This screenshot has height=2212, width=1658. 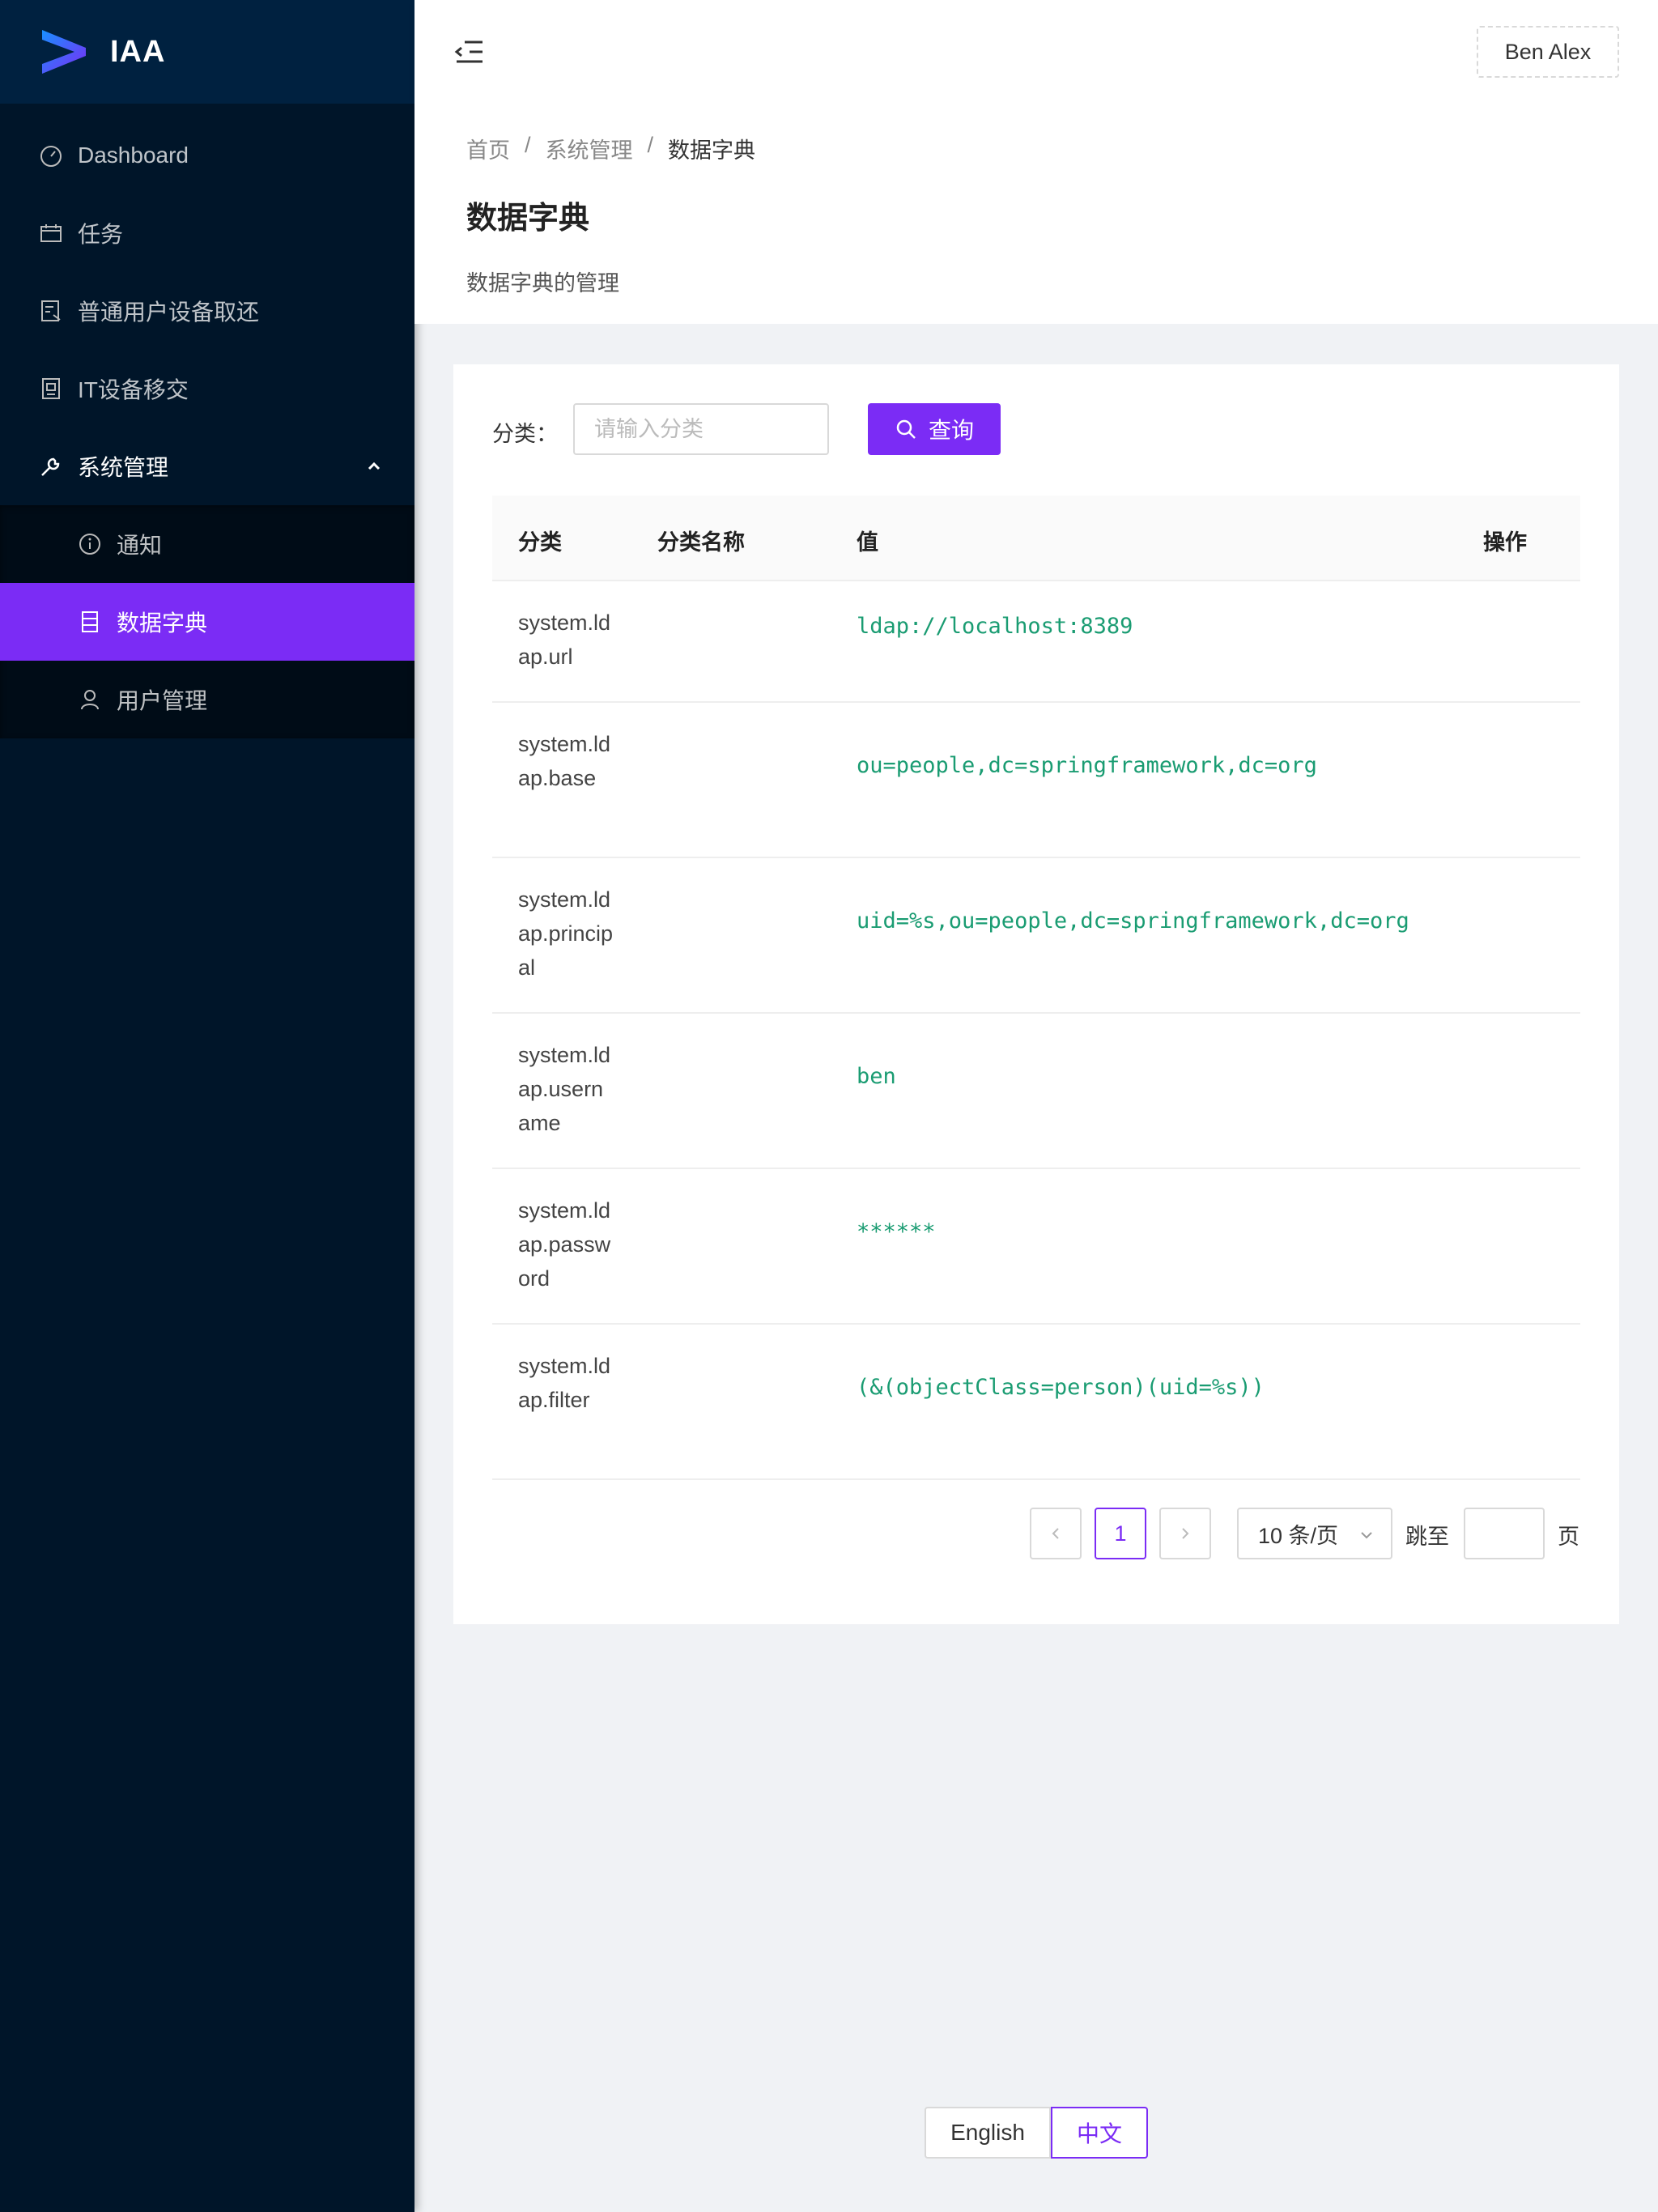 I want to click on chevron-right-icon, so click(x=1185, y=1533).